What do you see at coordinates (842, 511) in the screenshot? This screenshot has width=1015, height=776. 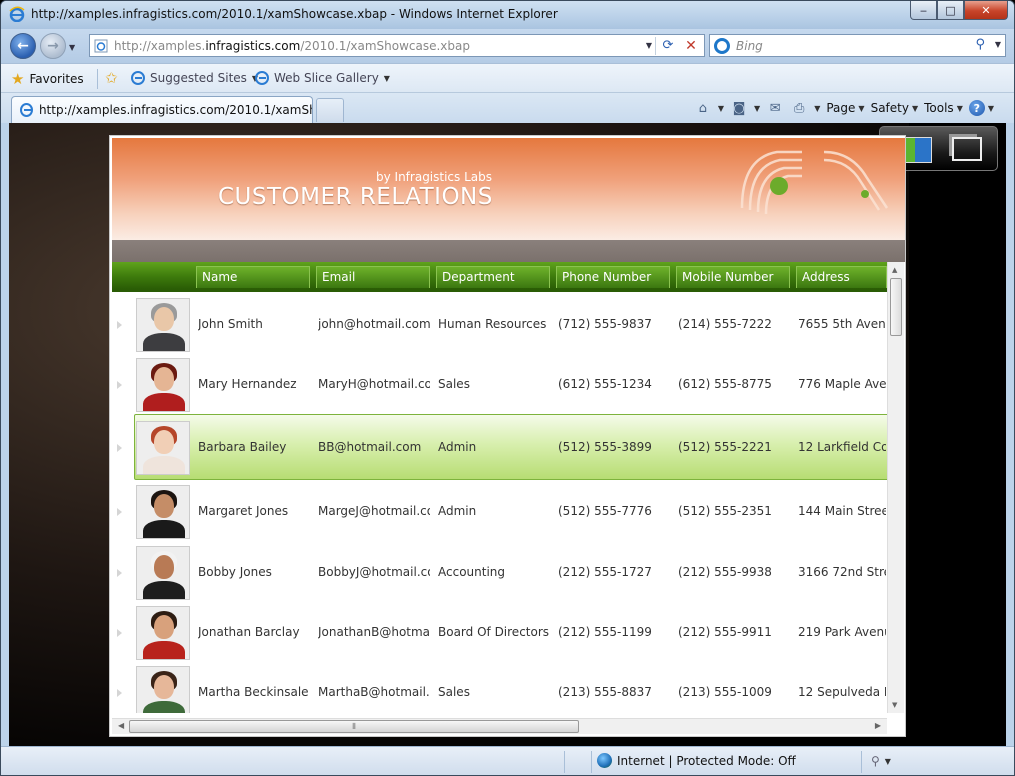 I see `cell-address: 144 Main Street` at bounding box center [842, 511].